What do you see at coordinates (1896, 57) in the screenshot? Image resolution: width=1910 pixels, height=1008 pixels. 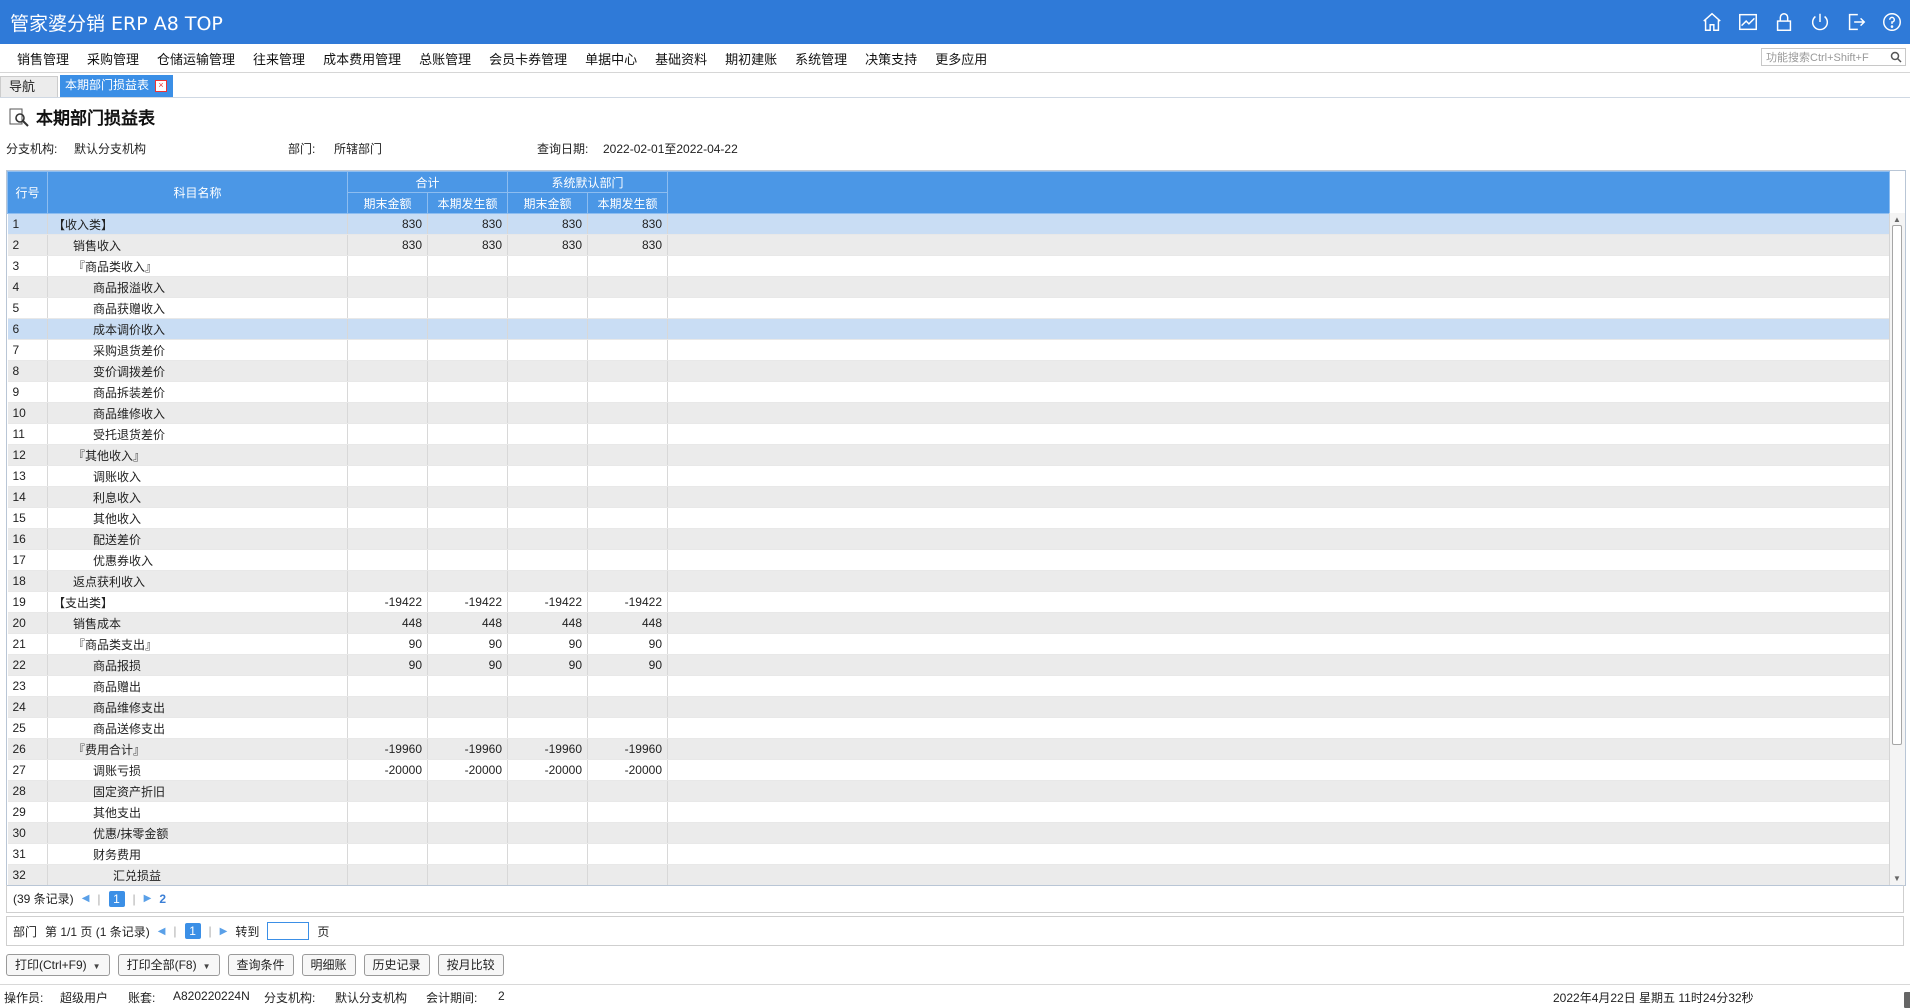 I see `search-icon` at bounding box center [1896, 57].